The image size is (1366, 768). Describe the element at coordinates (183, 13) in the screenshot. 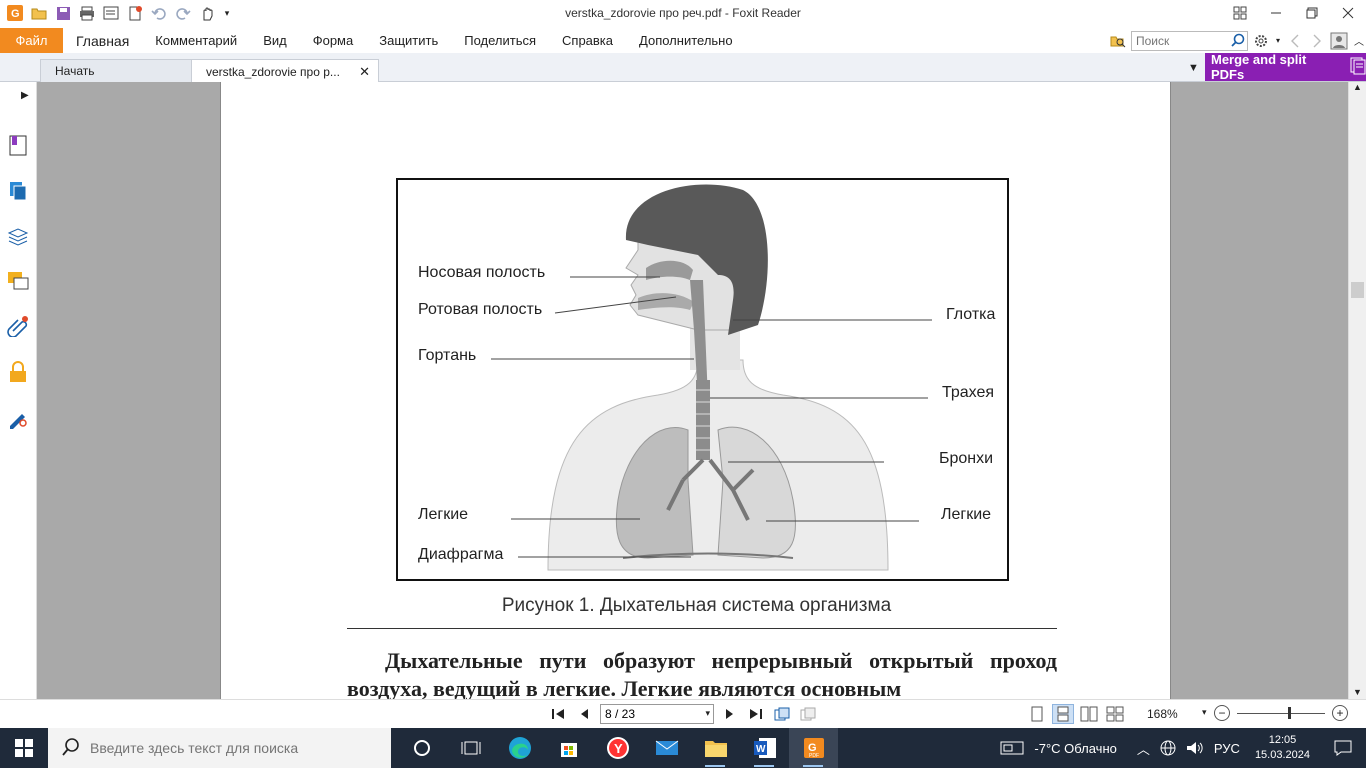

I see `redo-icon` at that location.